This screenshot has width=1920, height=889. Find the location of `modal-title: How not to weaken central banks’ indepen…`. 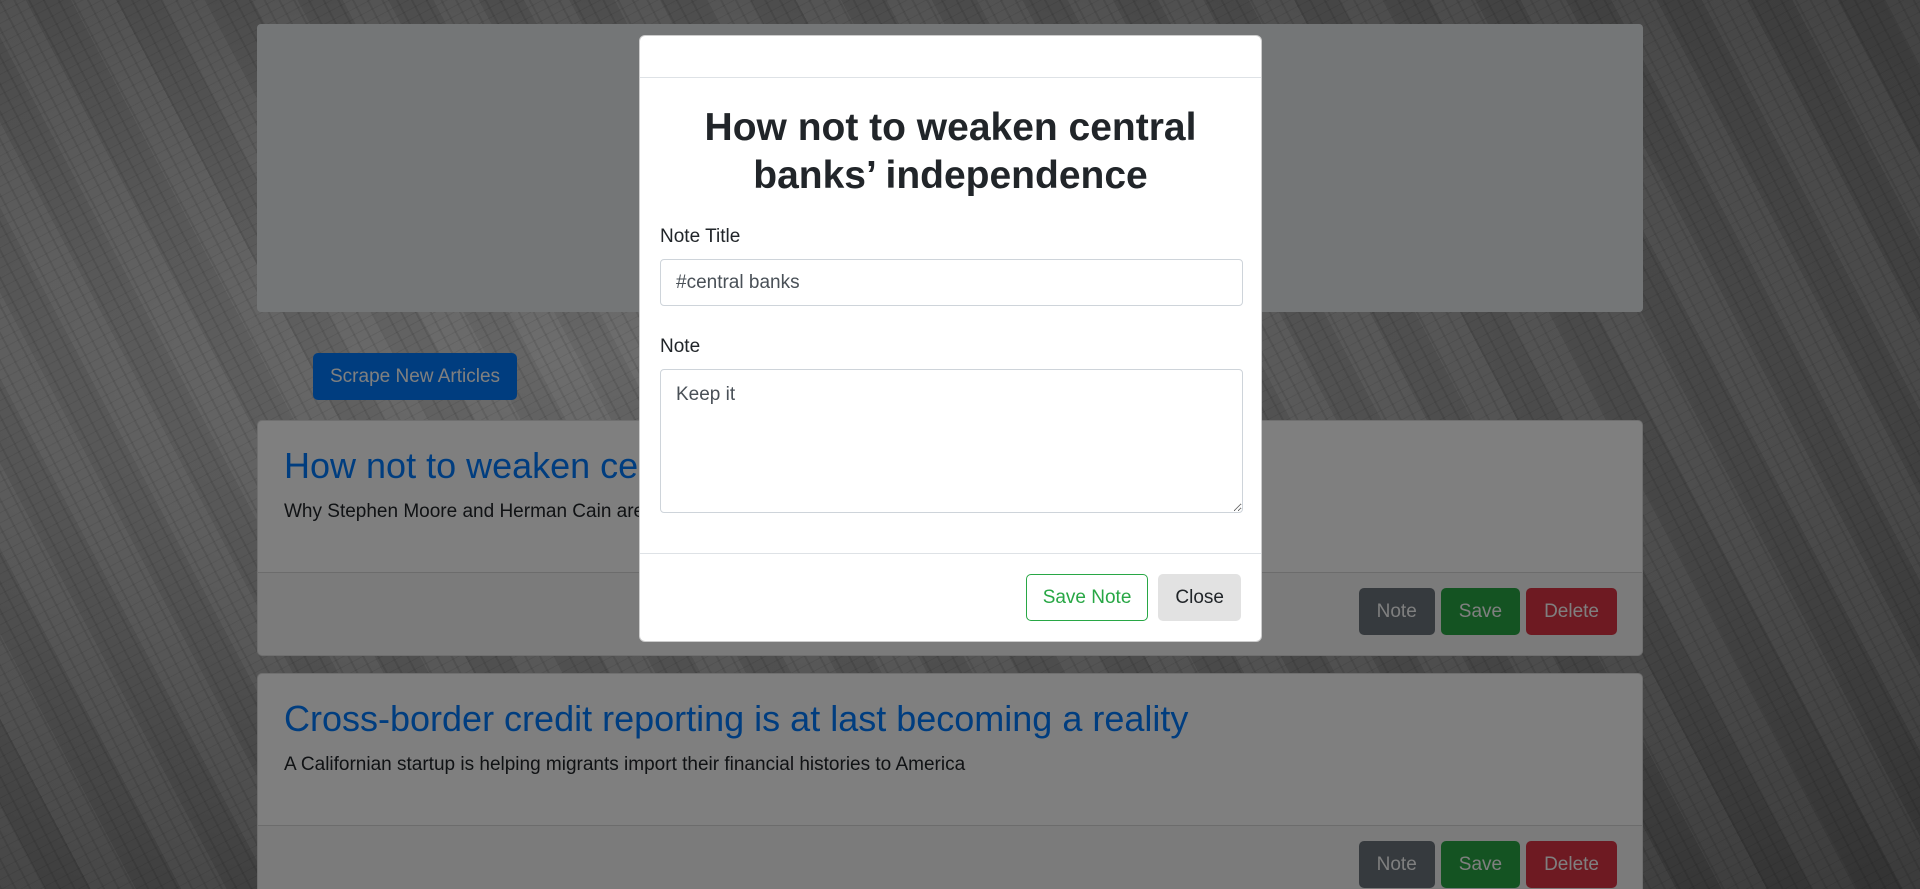

modal-title: How not to weaken central banks’ indepen… is located at coordinates (950, 151).